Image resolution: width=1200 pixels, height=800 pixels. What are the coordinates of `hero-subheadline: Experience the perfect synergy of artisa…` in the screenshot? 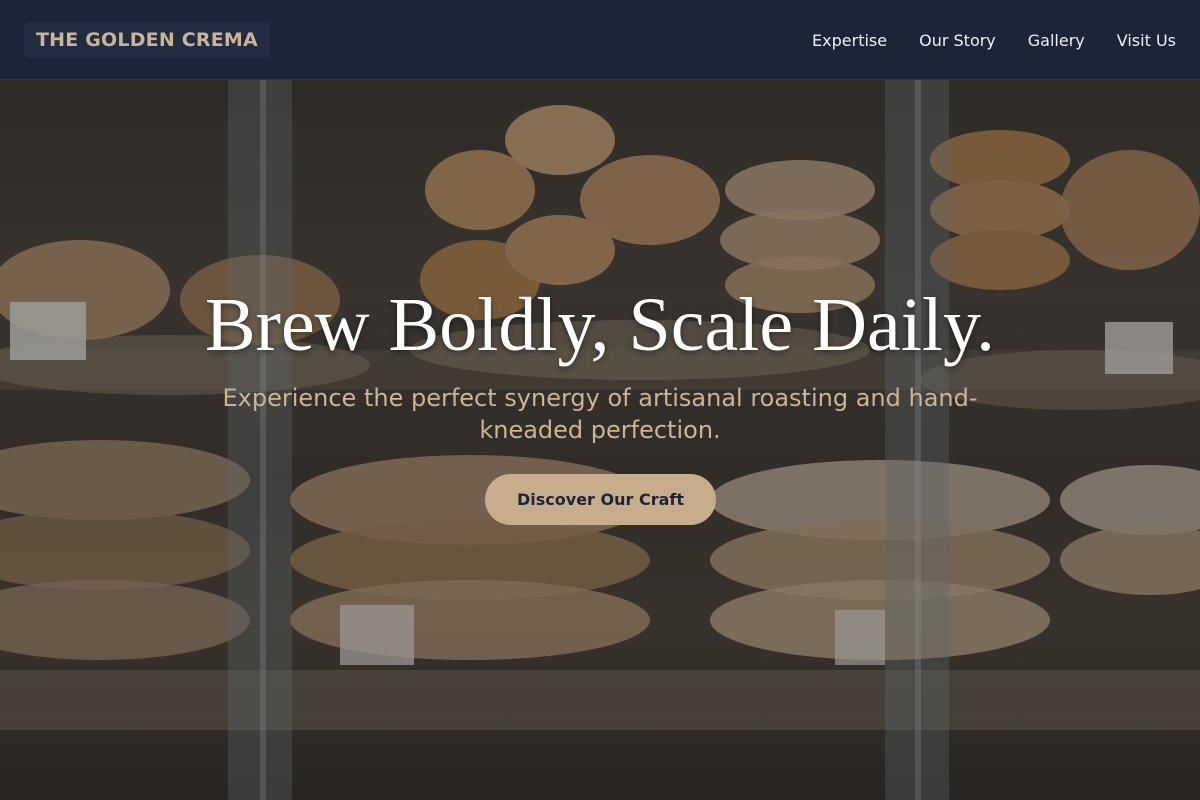 It's located at (600, 414).